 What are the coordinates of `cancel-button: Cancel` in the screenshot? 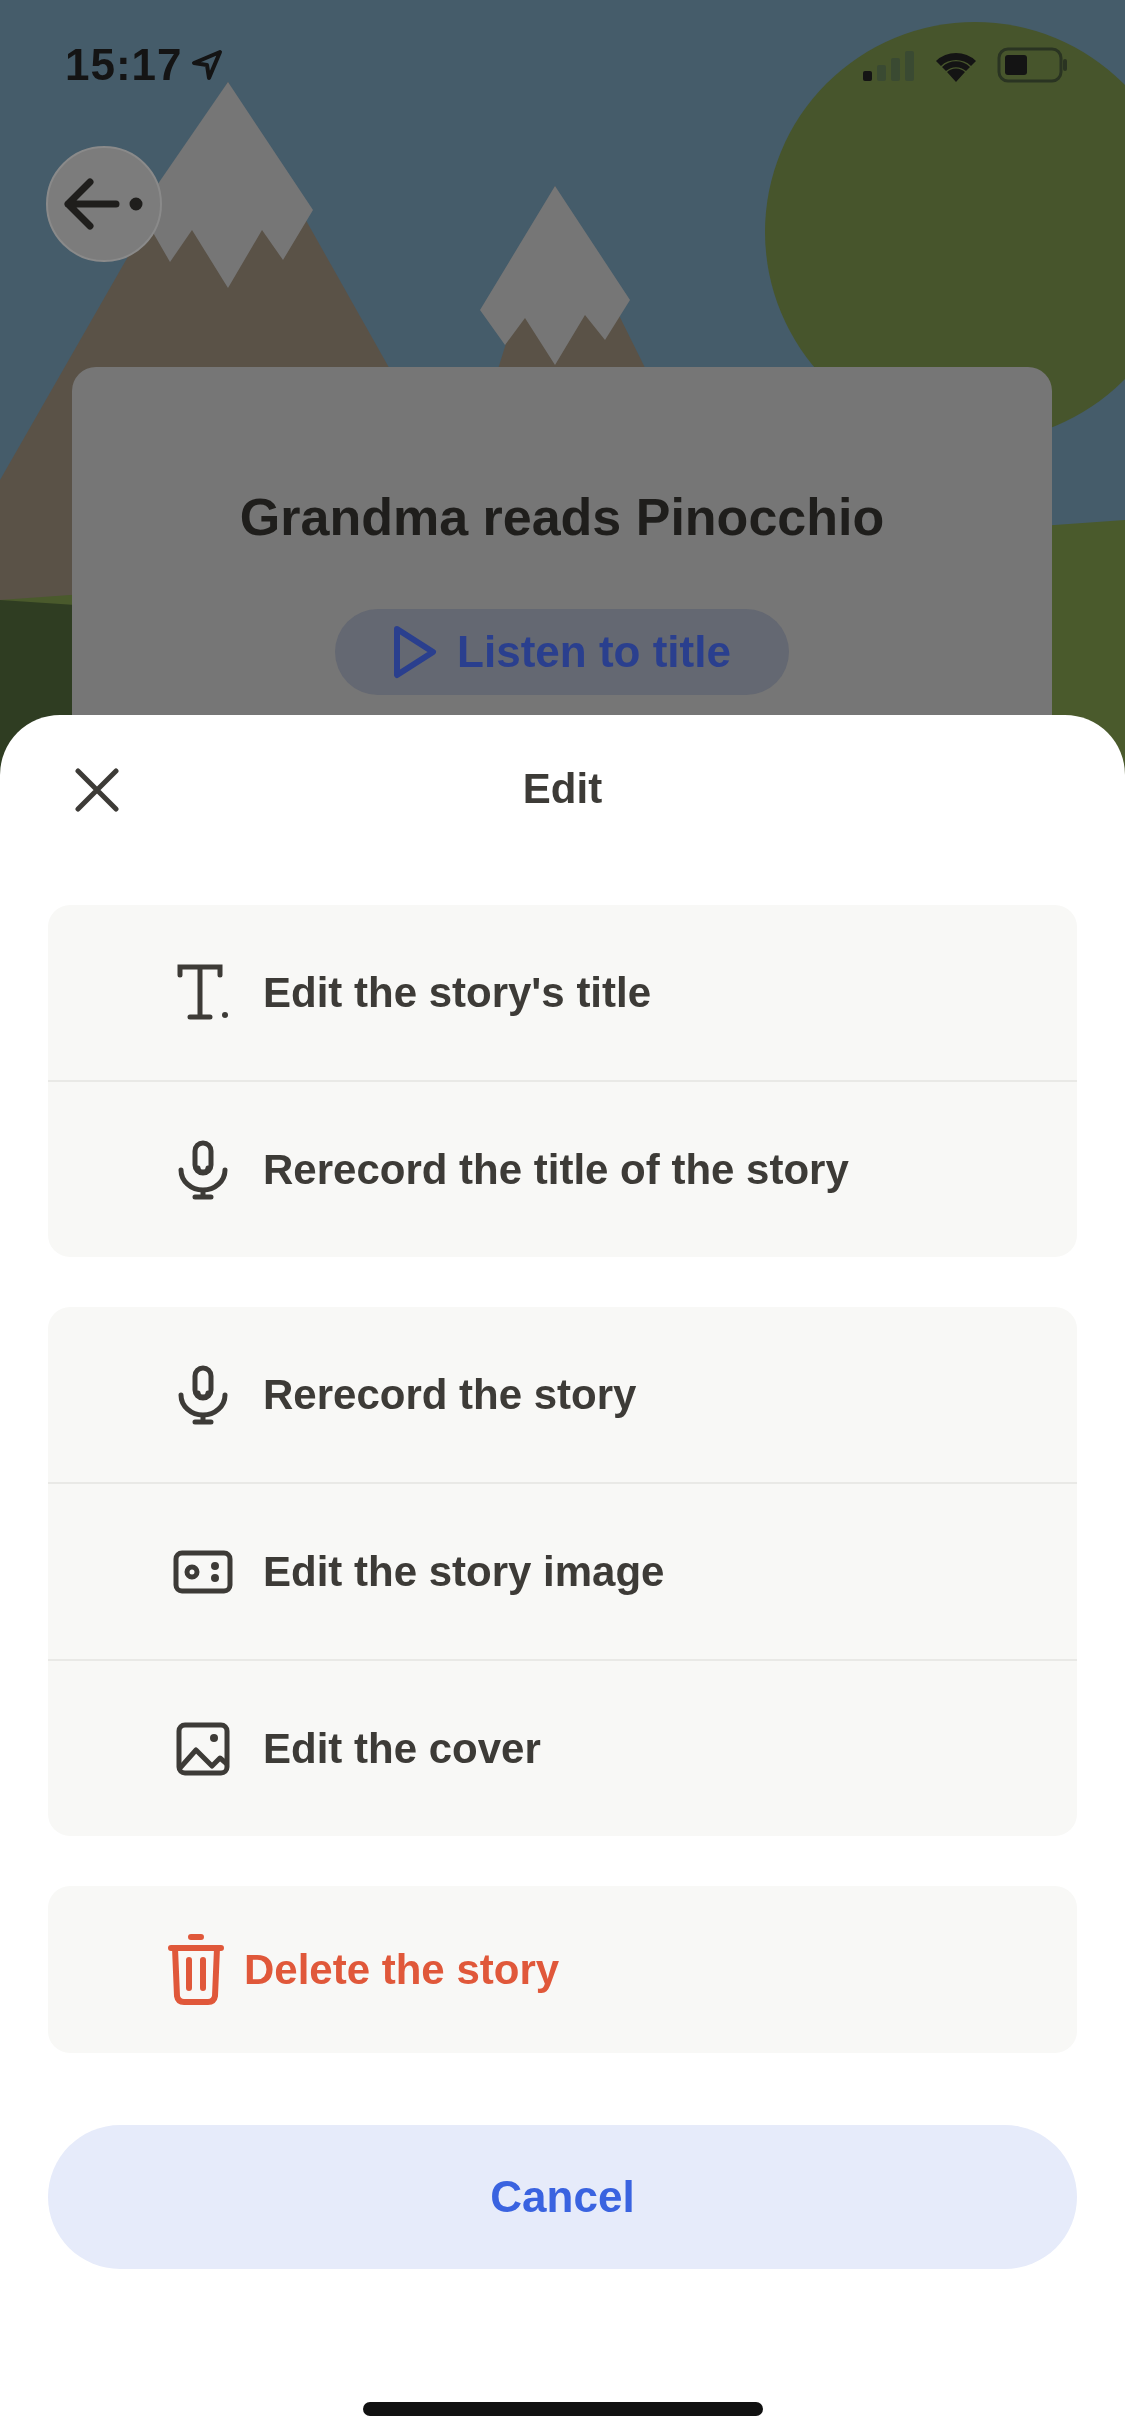 It's located at (562, 2197).